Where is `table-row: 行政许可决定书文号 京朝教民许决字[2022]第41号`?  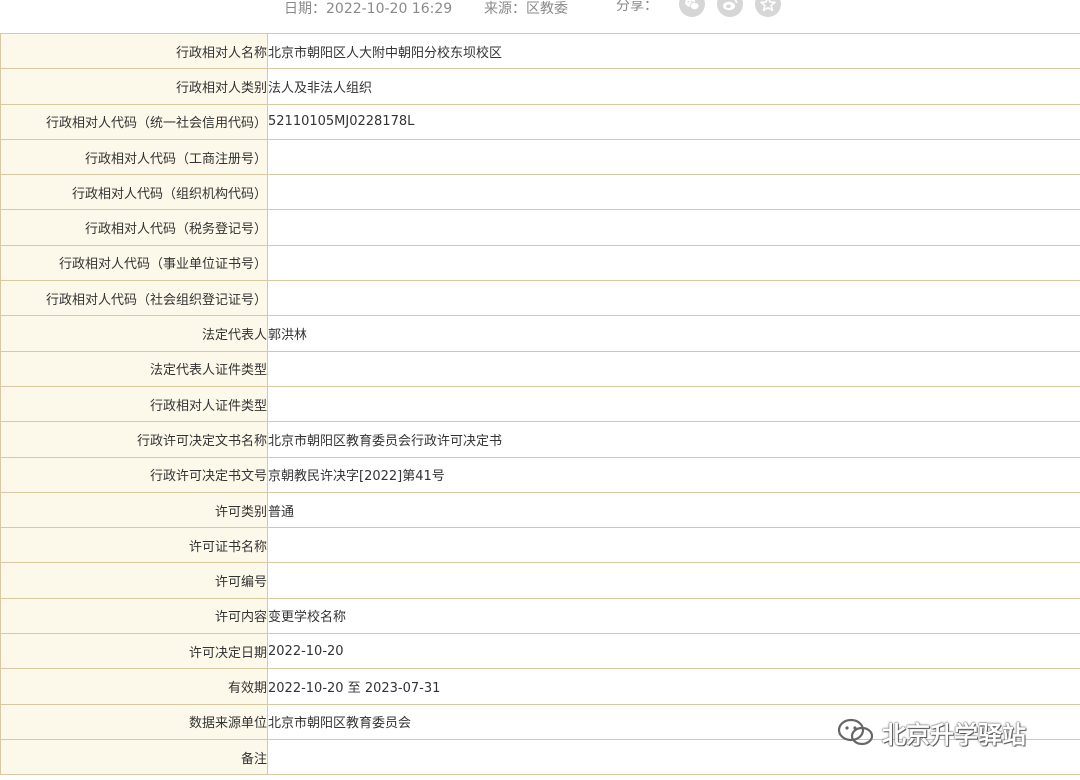 table-row: 行政许可决定书文号 京朝教民许决字[2022]第41号 is located at coordinates (540, 474).